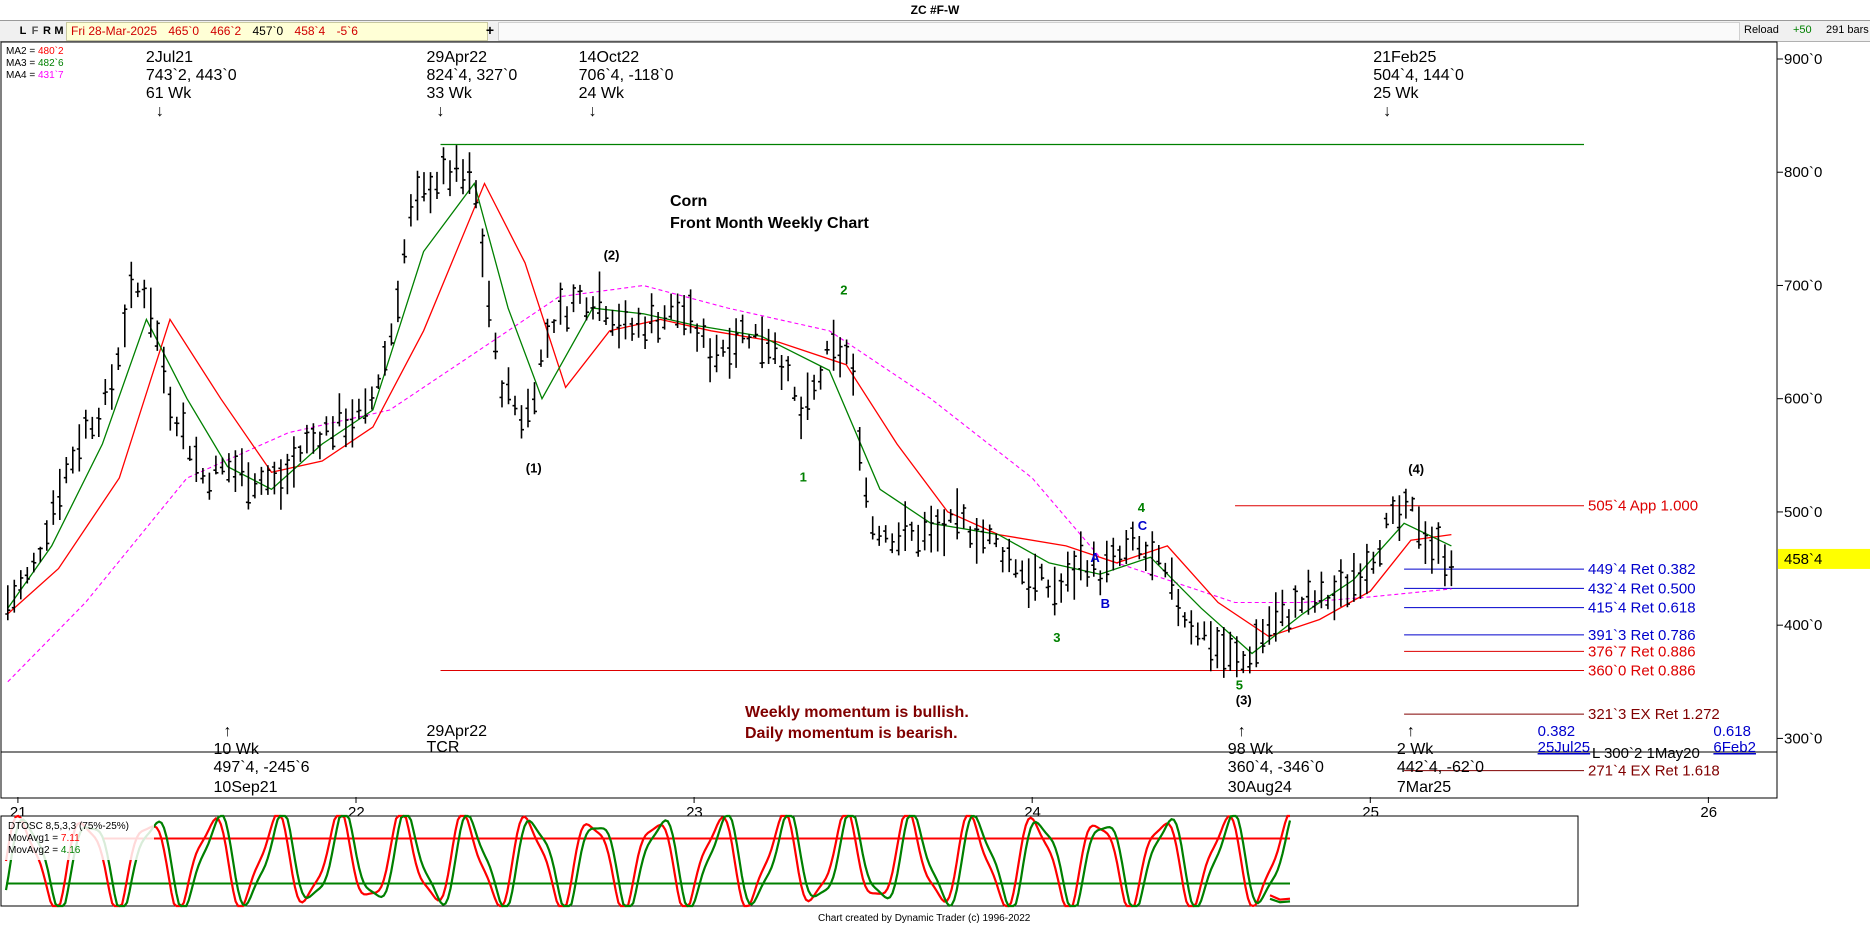  I want to click on ma-legend-label: MA3 = 482`6, so click(35, 63).